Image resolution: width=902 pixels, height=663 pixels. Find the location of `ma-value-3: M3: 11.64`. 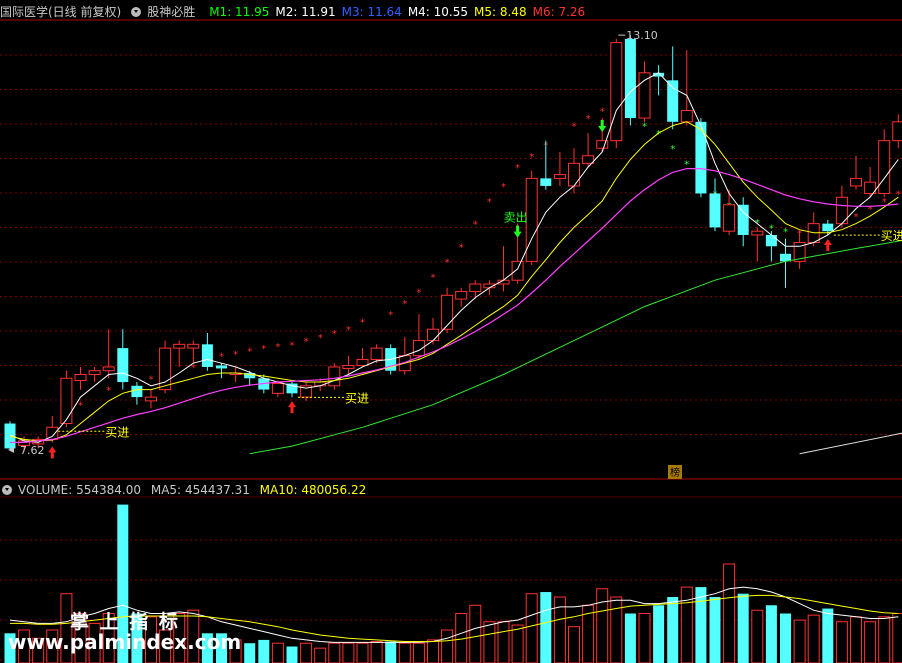

ma-value-3: M3: 11.64 is located at coordinates (371, 12).